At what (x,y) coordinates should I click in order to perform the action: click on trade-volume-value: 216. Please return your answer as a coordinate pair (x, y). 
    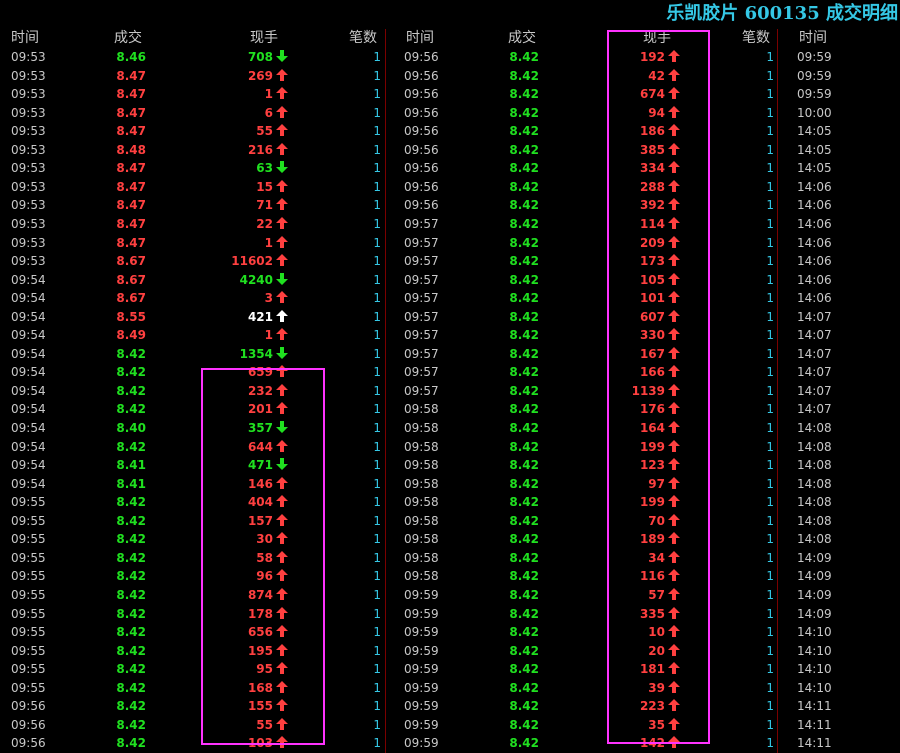
    Looking at the image, I should click on (260, 149).